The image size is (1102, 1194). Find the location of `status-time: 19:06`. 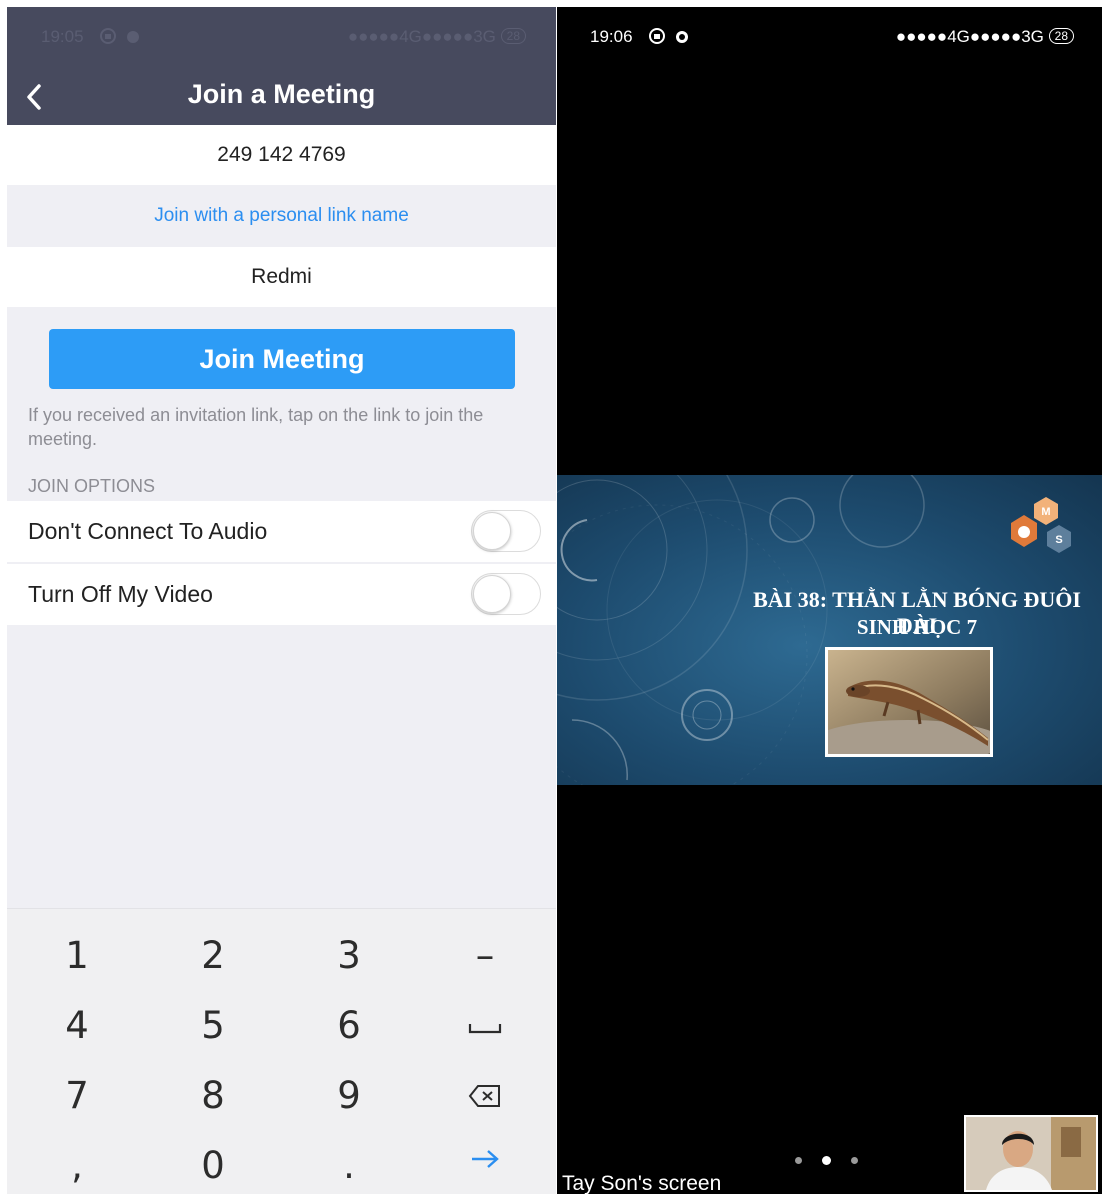

status-time: 19:06 is located at coordinates (611, 36).